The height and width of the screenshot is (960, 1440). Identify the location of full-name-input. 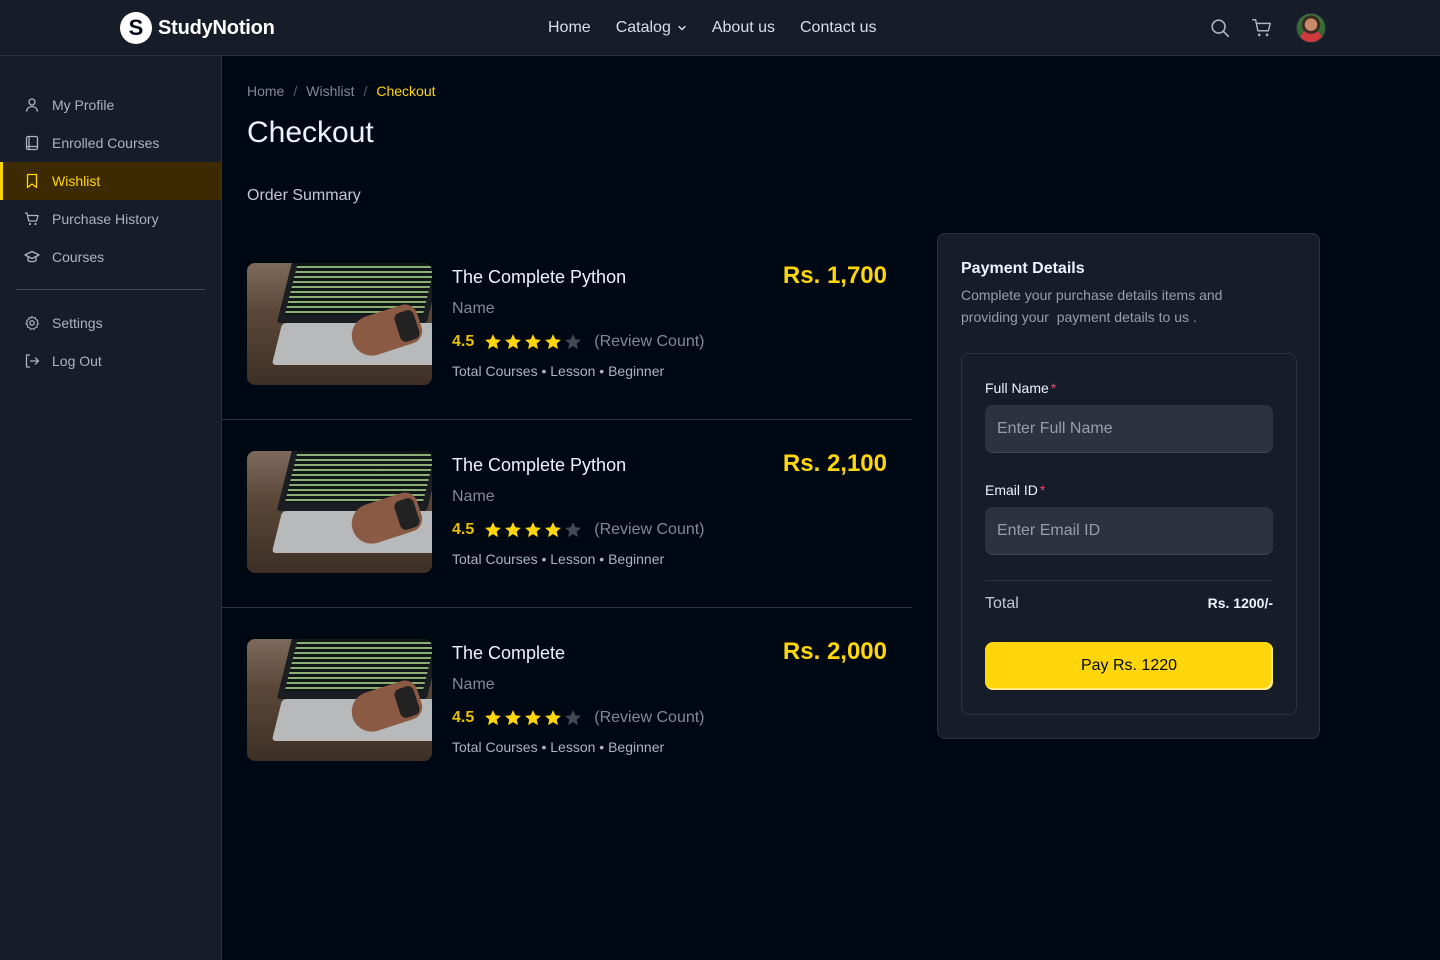
(1129, 429).